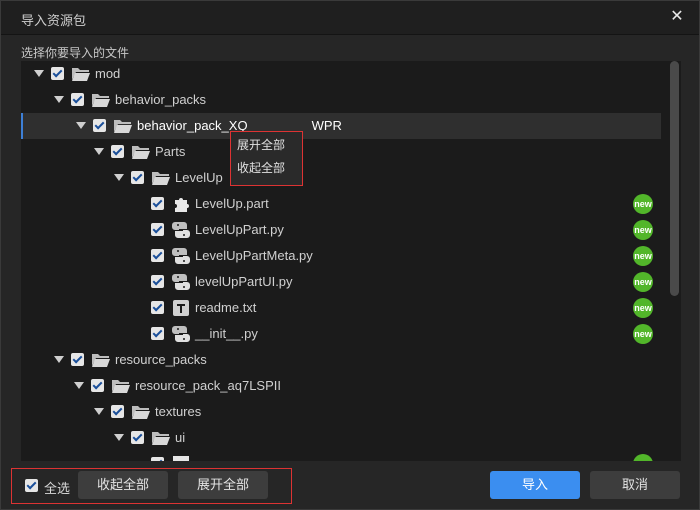 The image size is (700, 510). I want to click on select-all-label: 全选, so click(57, 488).